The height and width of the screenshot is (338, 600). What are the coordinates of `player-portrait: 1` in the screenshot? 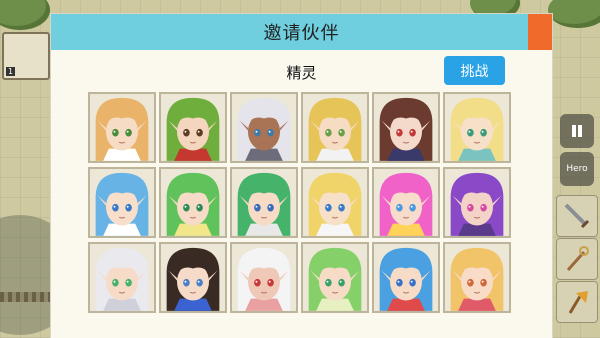 It's located at (26, 56).